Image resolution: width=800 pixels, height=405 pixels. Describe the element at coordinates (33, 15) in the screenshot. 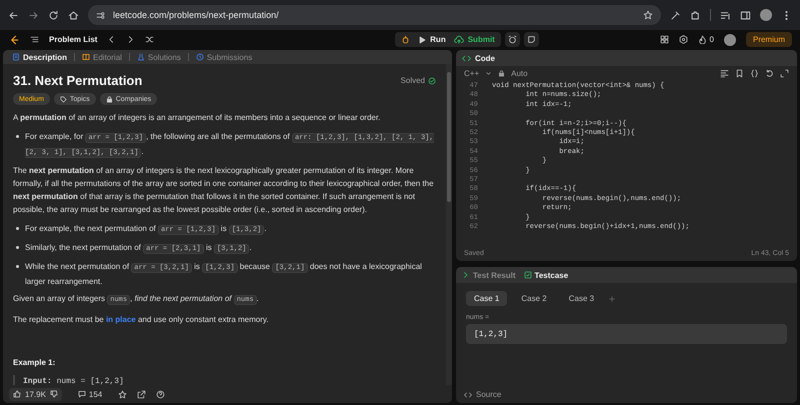

I see `forward-icon` at that location.